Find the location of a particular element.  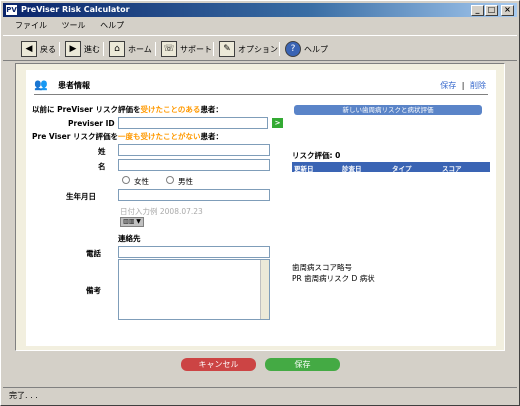

risk-table-header: 更新日 診査日 タイプ スコア is located at coordinates (391, 167).